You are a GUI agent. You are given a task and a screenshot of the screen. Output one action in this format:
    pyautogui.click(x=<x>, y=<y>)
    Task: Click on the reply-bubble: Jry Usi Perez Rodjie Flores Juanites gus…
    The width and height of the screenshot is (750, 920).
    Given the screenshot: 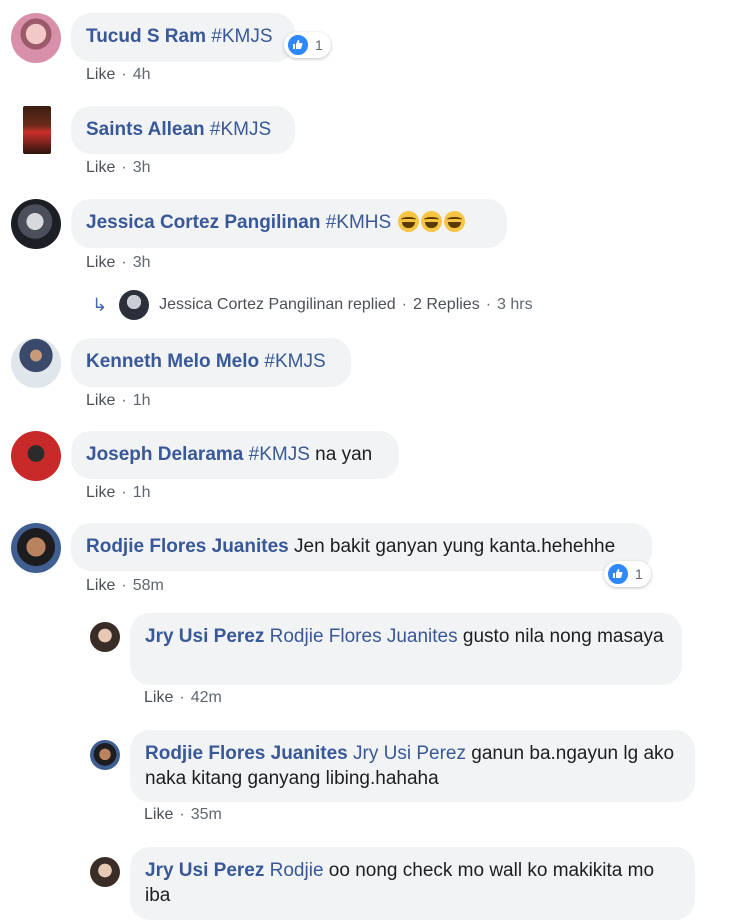 What is the action you would take?
    pyautogui.click(x=406, y=649)
    